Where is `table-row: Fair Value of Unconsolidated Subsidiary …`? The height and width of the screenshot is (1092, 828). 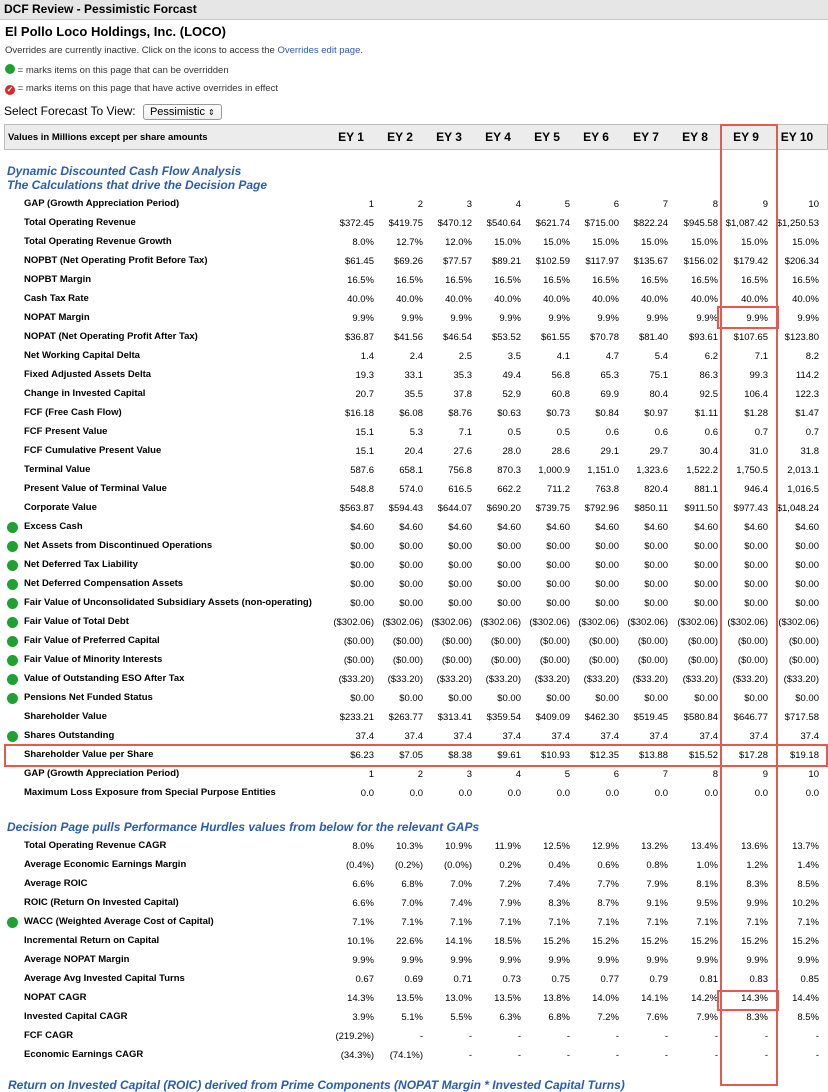
table-row: Fair Value of Unconsolidated Subsidiary … is located at coordinates (416, 603).